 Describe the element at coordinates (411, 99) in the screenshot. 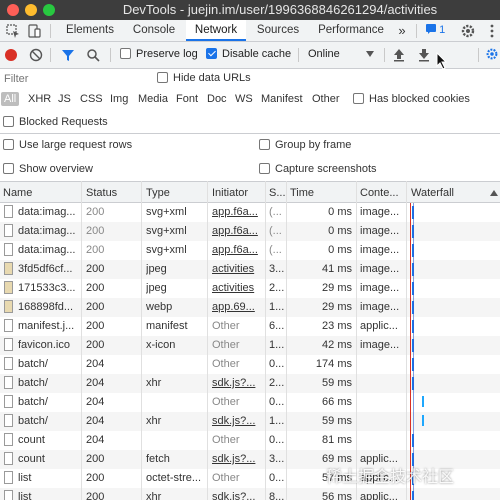

I see `has-blocked-cookies-checkbox: Has blocked cookies` at that location.